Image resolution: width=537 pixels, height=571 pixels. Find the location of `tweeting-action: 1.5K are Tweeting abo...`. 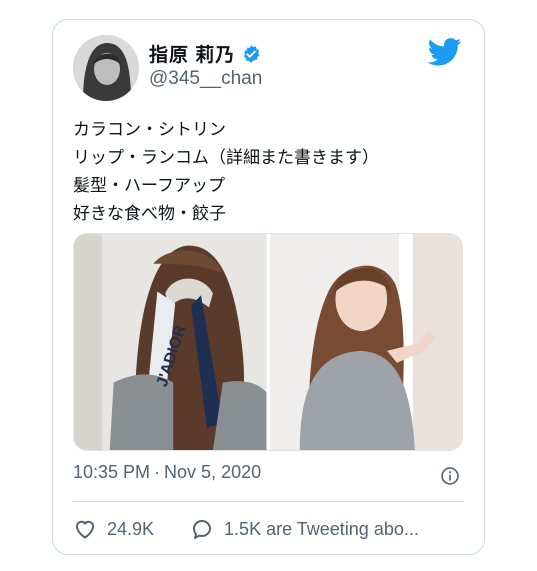

tweeting-action: 1.5K are Tweeting abo... is located at coordinates (304, 529).